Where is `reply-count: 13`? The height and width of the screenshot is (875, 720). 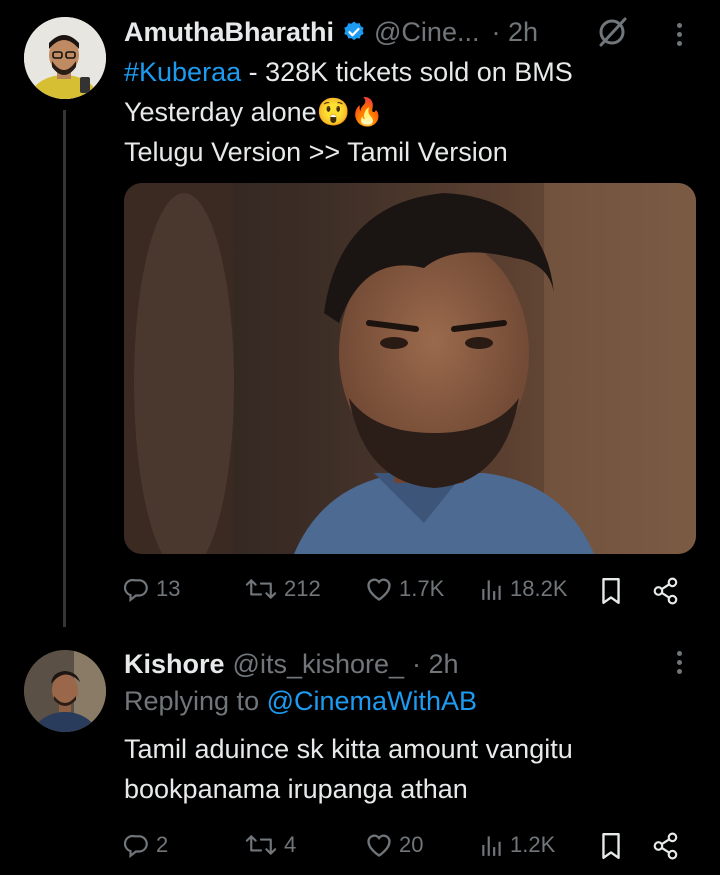 reply-count: 13 is located at coordinates (168, 588).